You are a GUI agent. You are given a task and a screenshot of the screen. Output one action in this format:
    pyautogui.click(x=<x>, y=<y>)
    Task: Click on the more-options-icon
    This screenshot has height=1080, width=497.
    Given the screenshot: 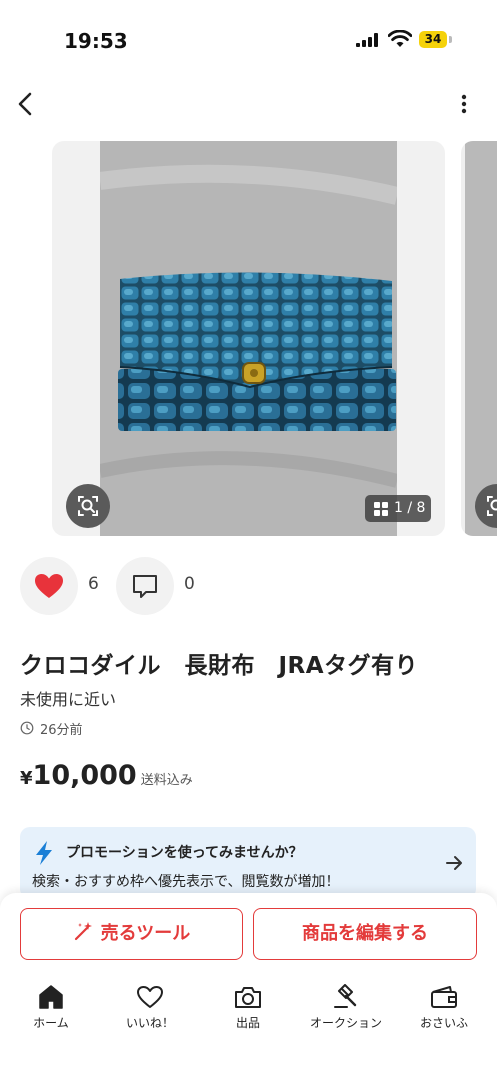 What is the action you would take?
    pyautogui.click(x=464, y=105)
    